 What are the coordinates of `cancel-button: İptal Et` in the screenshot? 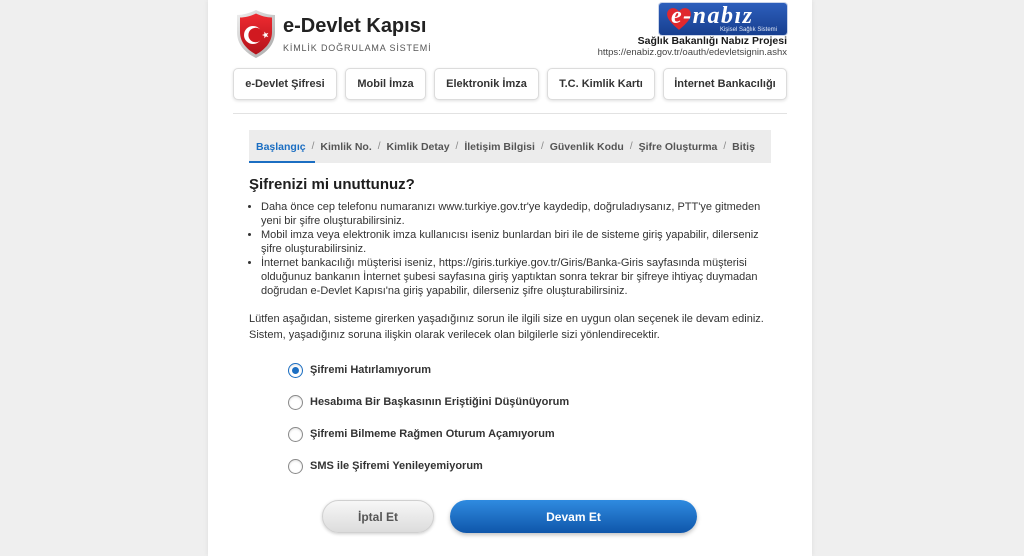 It's located at (378, 516).